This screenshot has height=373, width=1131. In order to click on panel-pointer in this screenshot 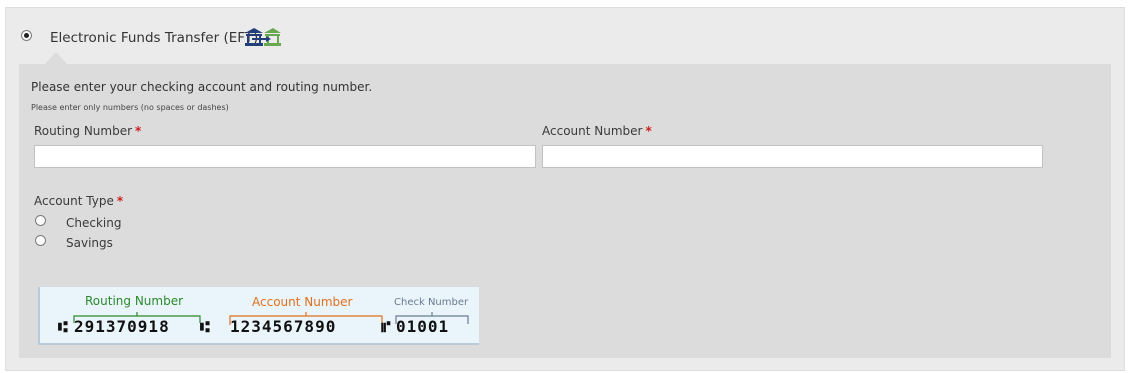, I will do `click(56, 58)`.